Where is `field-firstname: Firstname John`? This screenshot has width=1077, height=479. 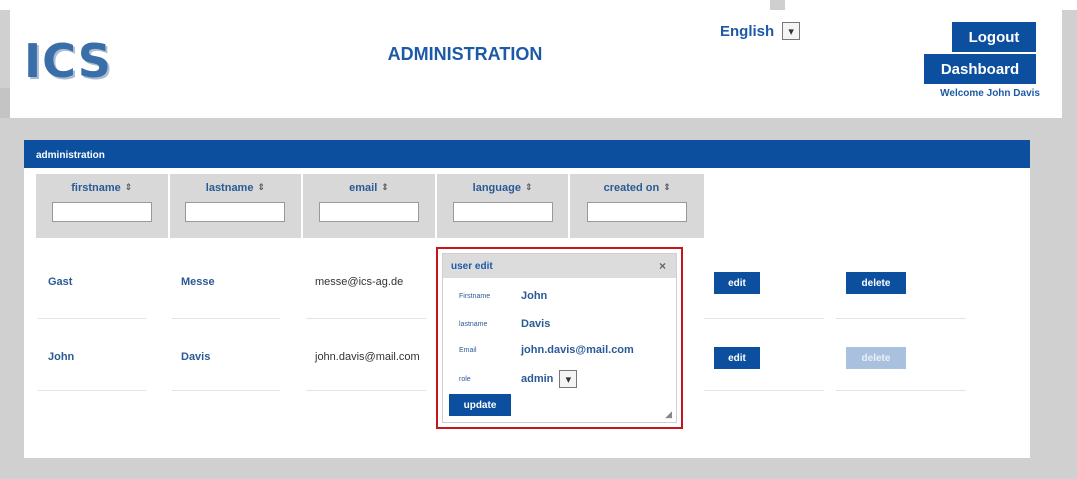
field-firstname: Firstname John is located at coordinates (503, 296).